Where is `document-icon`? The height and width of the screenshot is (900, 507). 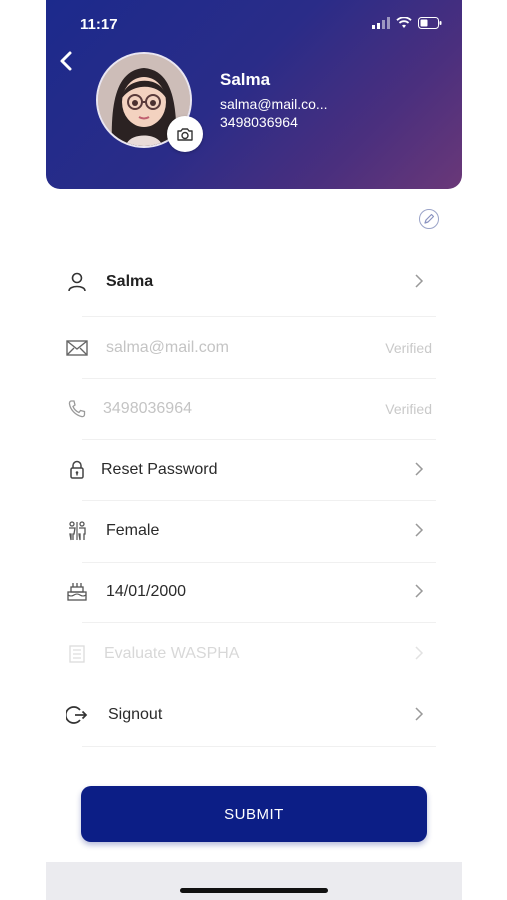
document-icon is located at coordinates (77, 654).